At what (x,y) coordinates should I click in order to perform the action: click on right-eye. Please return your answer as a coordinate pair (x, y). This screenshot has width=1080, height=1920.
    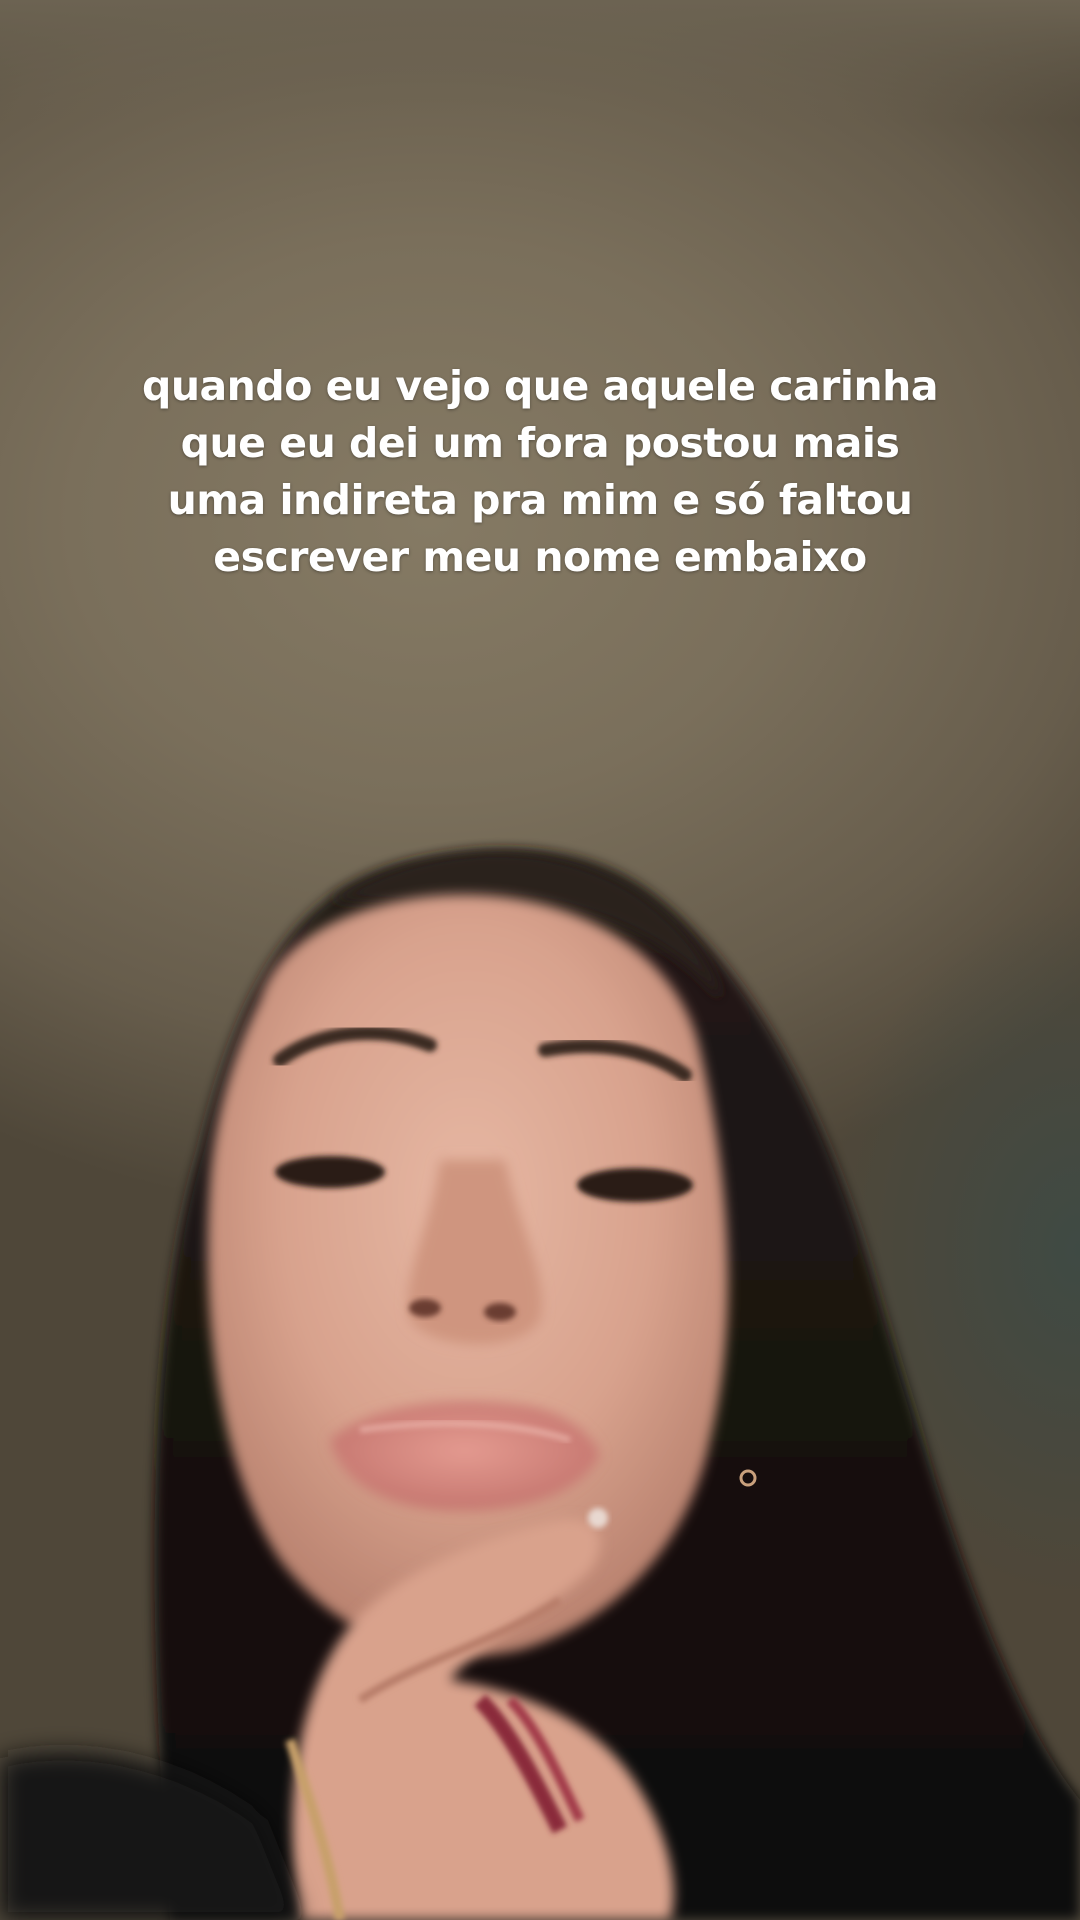
    Looking at the image, I should click on (635, 1185).